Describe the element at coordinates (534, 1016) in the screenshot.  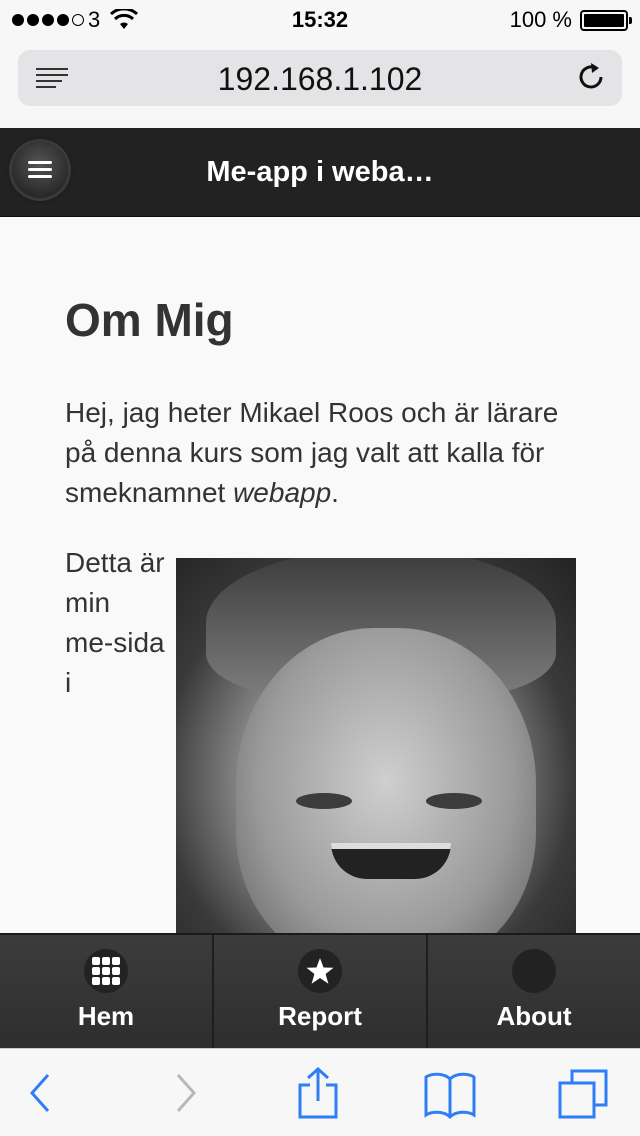
I see `nav-label-about: About` at that location.